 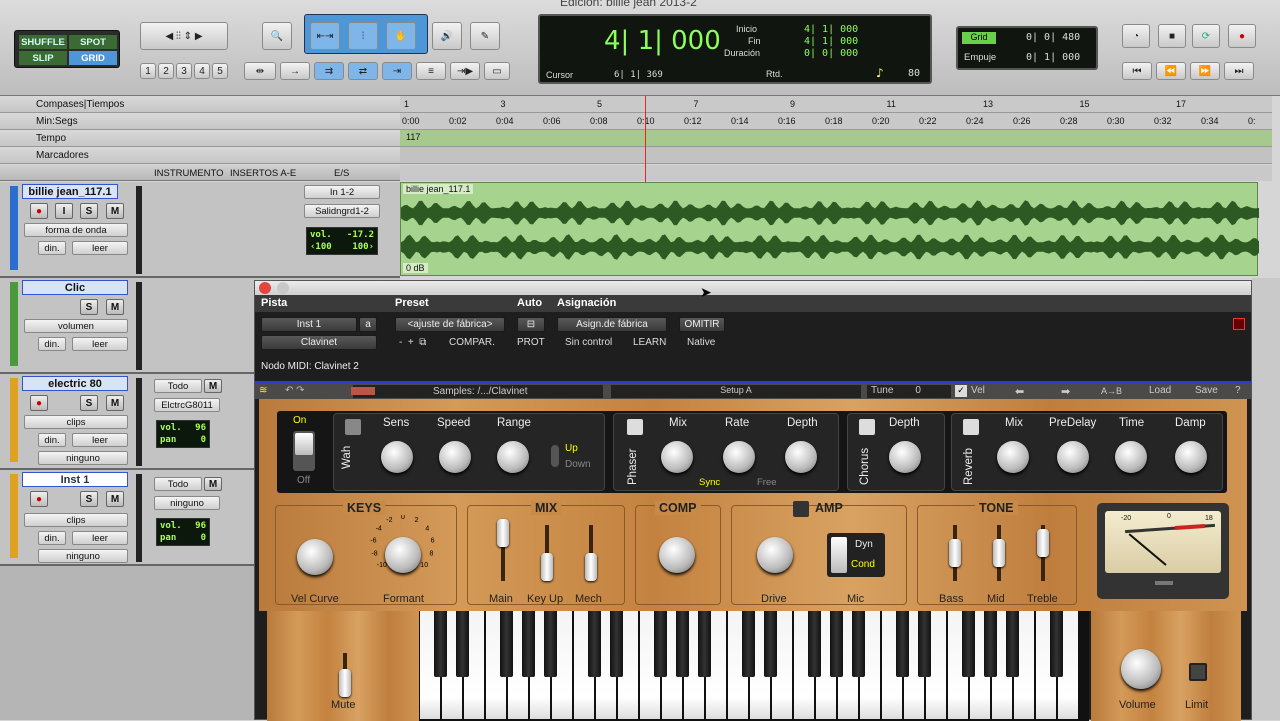 What do you see at coordinates (702, 324) in the screenshot?
I see `omitir-button: OMITIR` at bounding box center [702, 324].